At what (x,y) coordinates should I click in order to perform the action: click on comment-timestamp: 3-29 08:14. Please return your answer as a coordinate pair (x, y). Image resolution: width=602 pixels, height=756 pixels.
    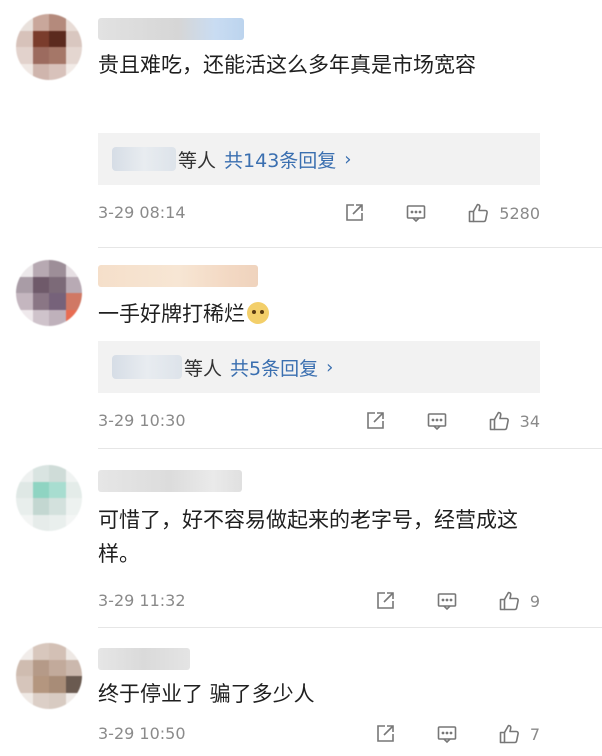
    Looking at the image, I should click on (142, 212).